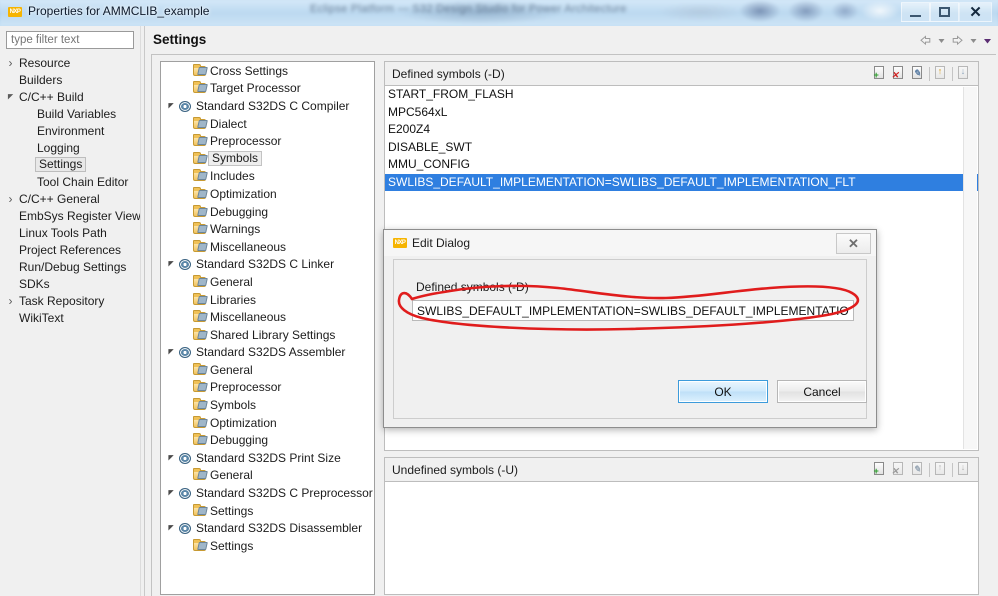 The width and height of the screenshot is (998, 596). What do you see at coordinates (987, 40) in the screenshot?
I see `view-menu-icon` at bounding box center [987, 40].